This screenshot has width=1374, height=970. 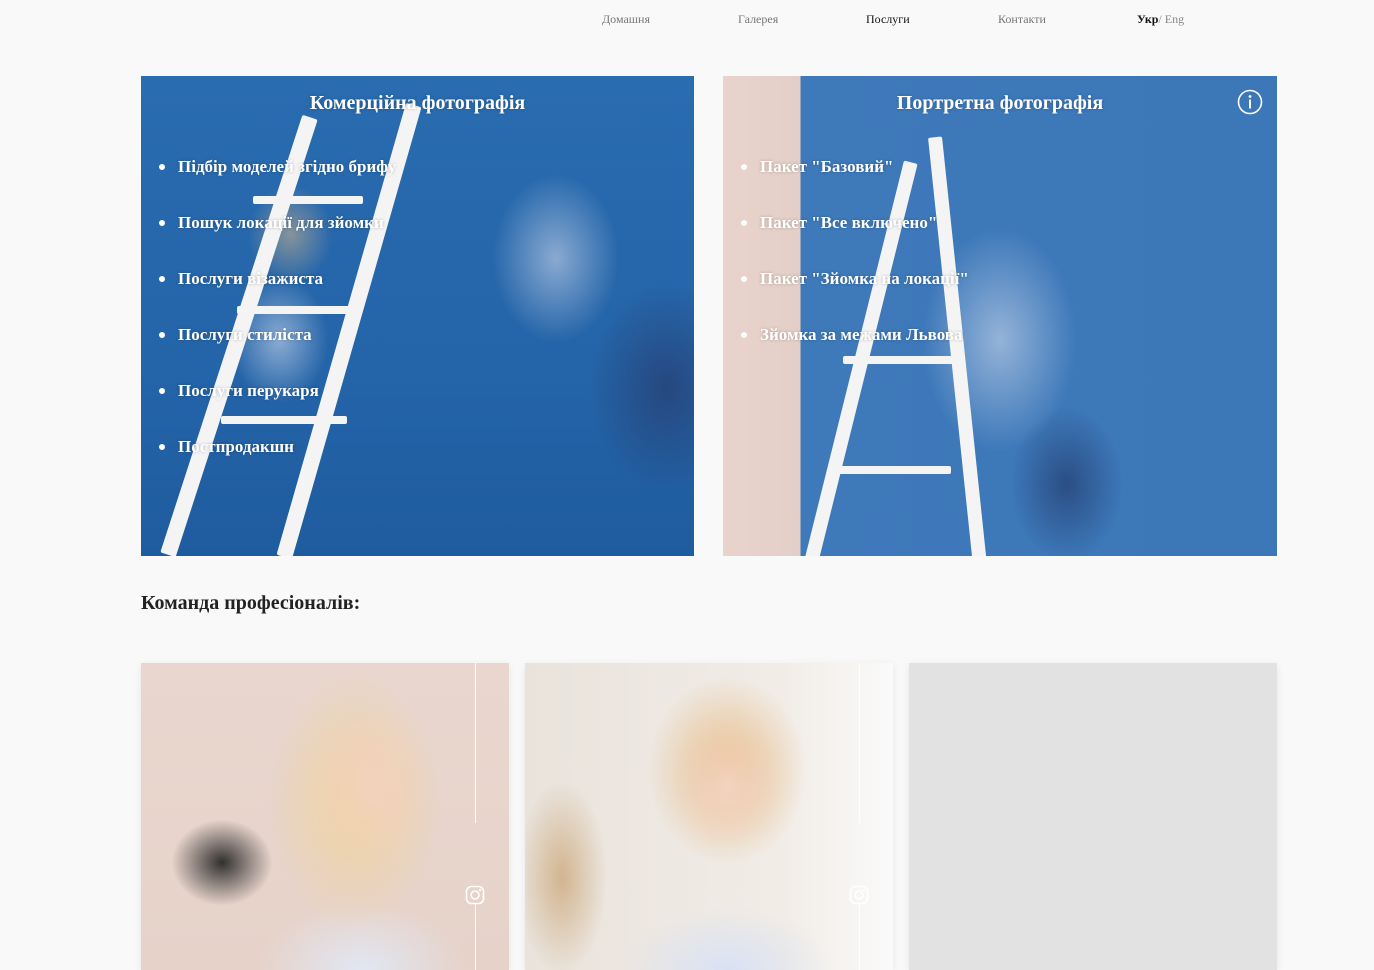 What do you see at coordinates (277, 462) in the screenshot?
I see `service-item: Постпродакшн` at bounding box center [277, 462].